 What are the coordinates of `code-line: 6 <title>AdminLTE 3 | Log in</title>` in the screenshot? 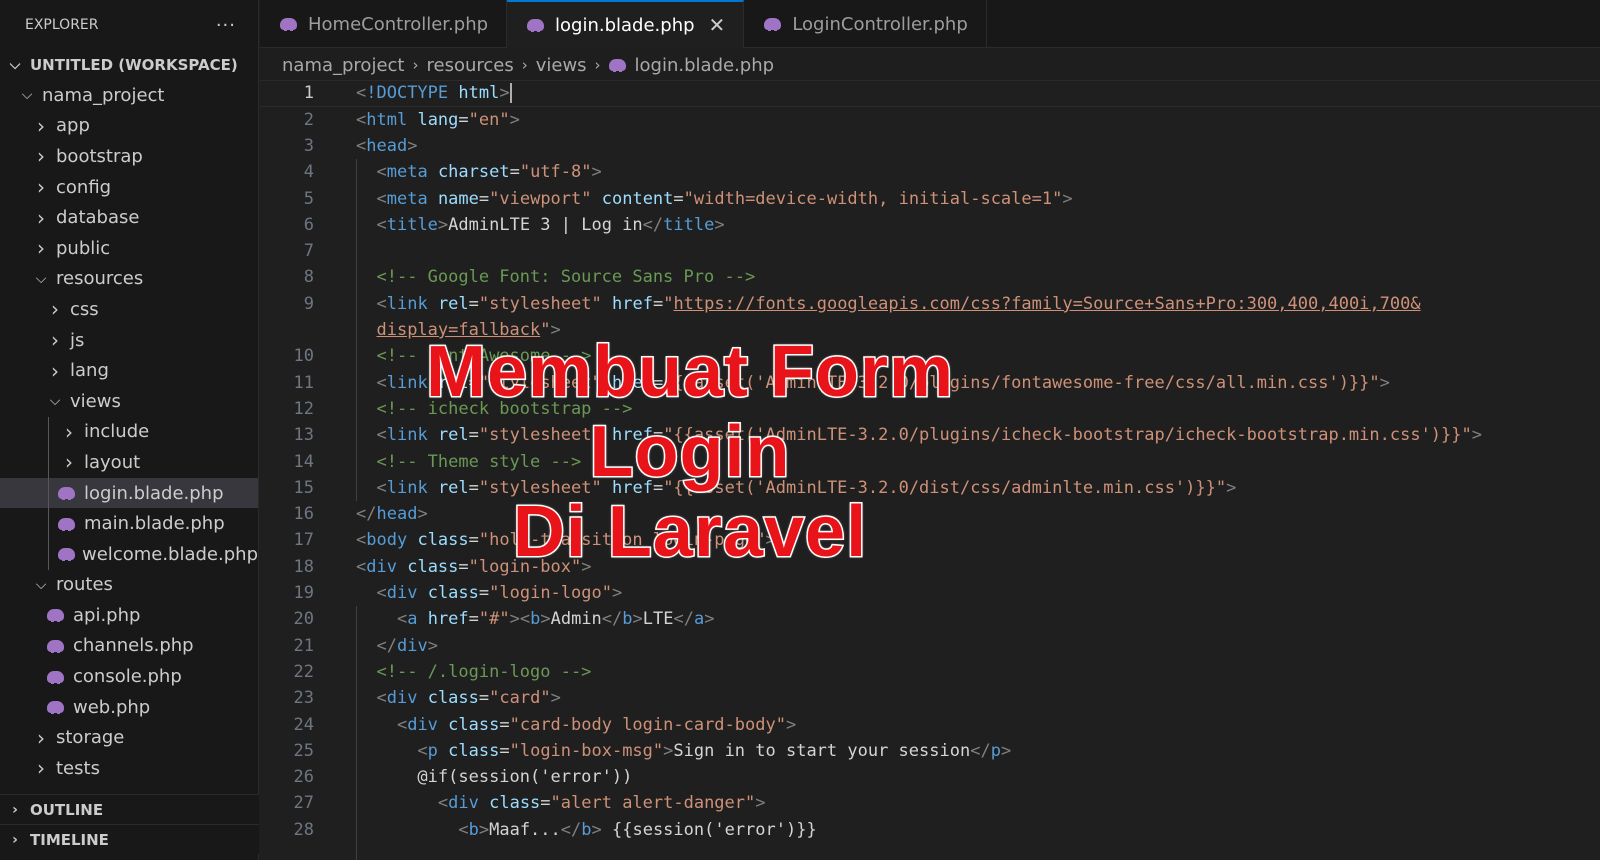 It's located at (930, 225).